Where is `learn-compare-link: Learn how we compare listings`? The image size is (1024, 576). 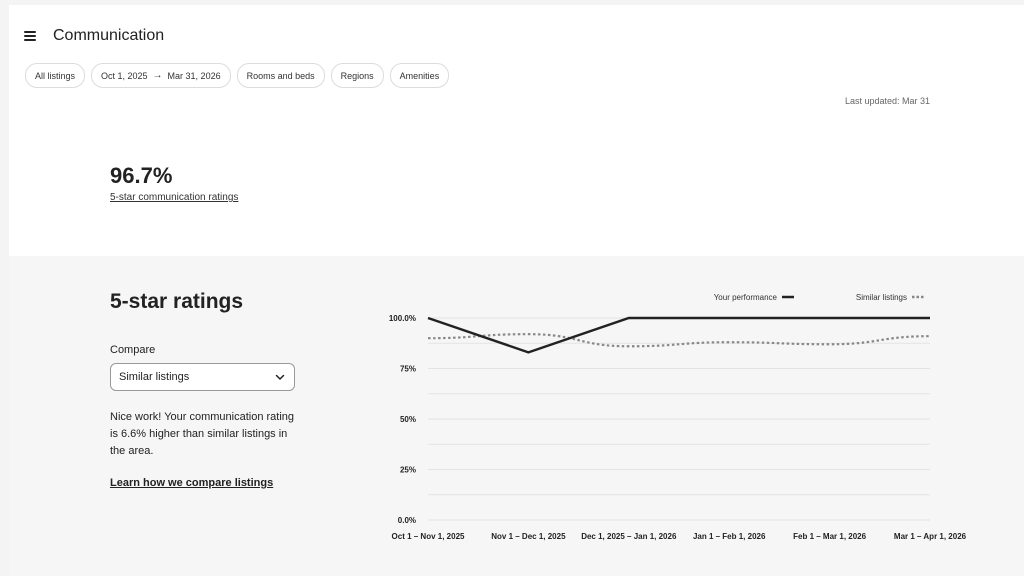 learn-compare-link: Learn how we compare listings is located at coordinates (191, 483).